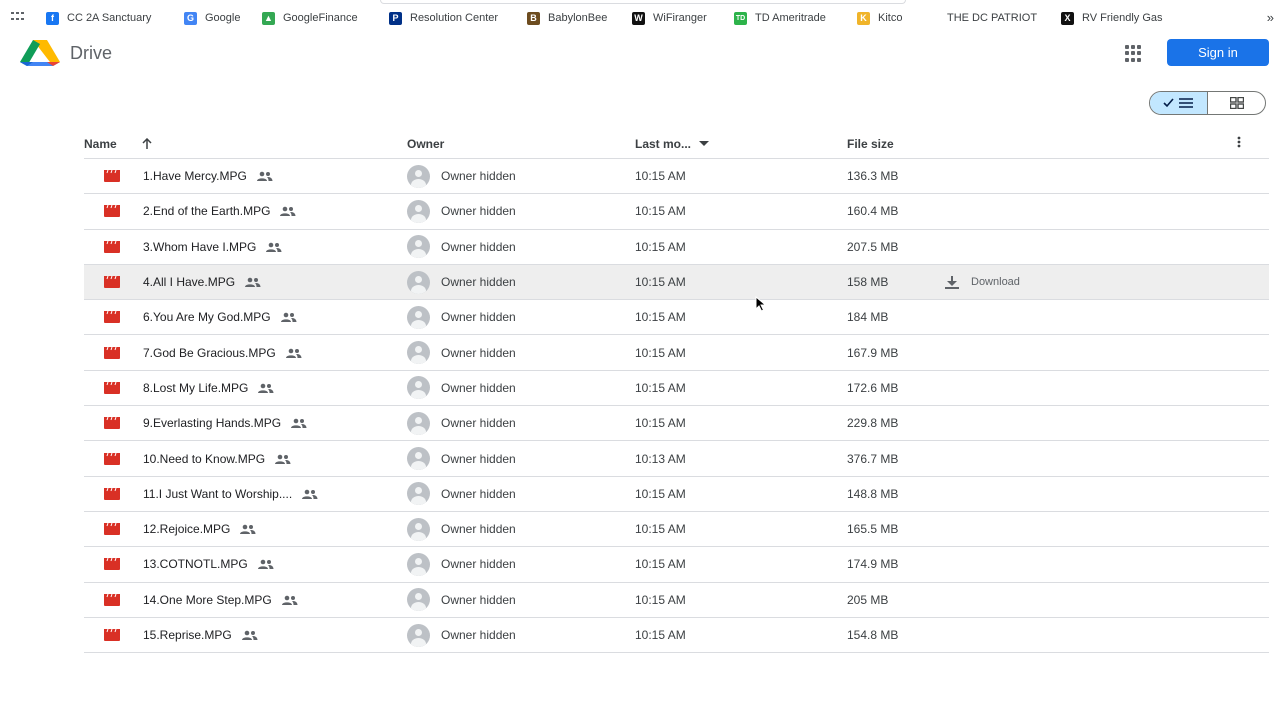 The image size is (1280, 720). What do you see at coordinates (202, 282) in the screenshot?
I see `file-name-cell: 4.All I Have.MPG` at bounding box center [202, 282].